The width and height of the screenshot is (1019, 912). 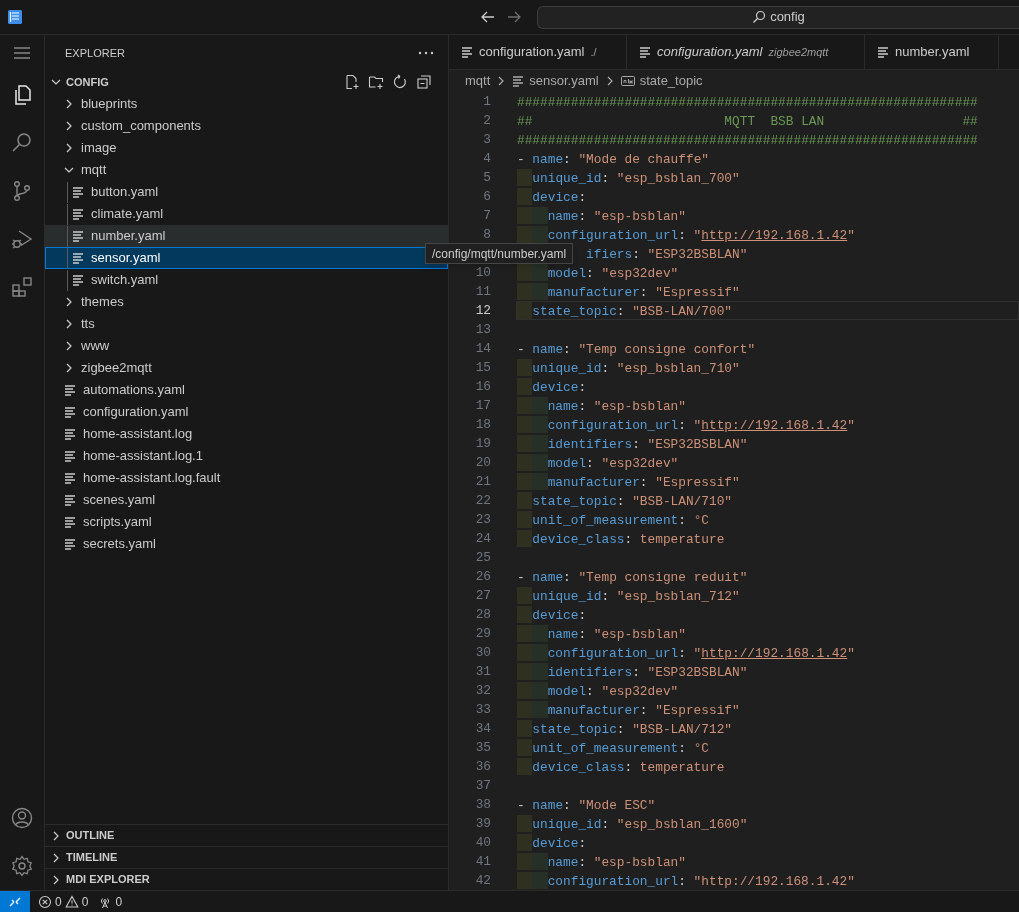 What do you see at coordinates (483, 614) in the screenshot?
I see `line-number: 28` at bounding box center [483, 614].